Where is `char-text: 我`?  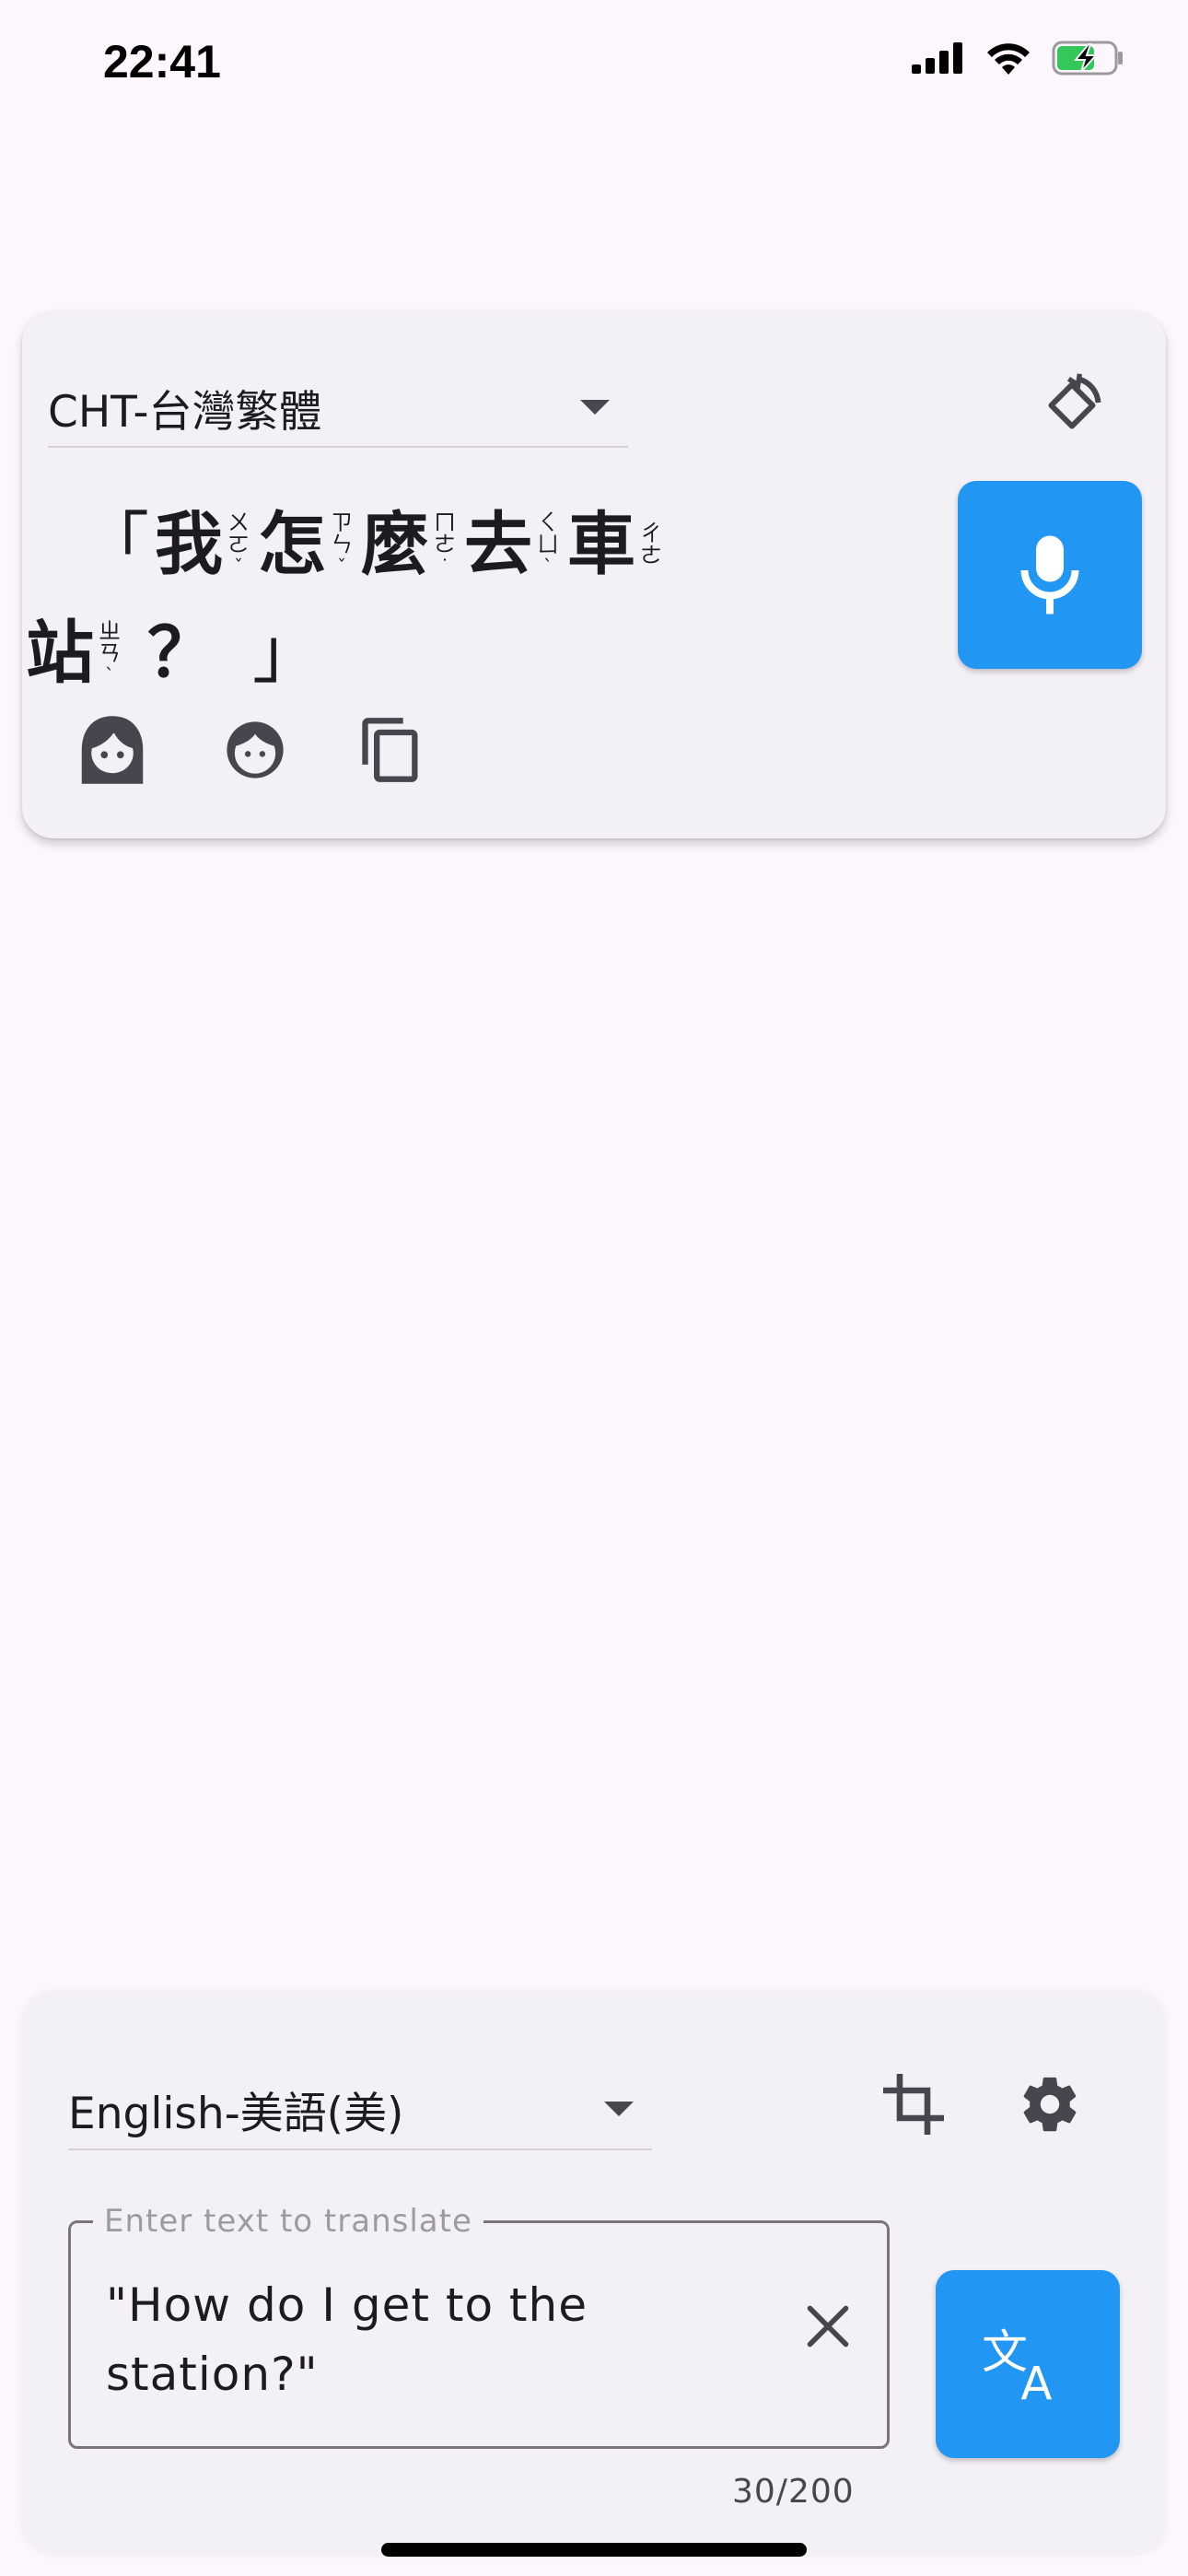
char-text: 我 is located at coordinates (189, 544).